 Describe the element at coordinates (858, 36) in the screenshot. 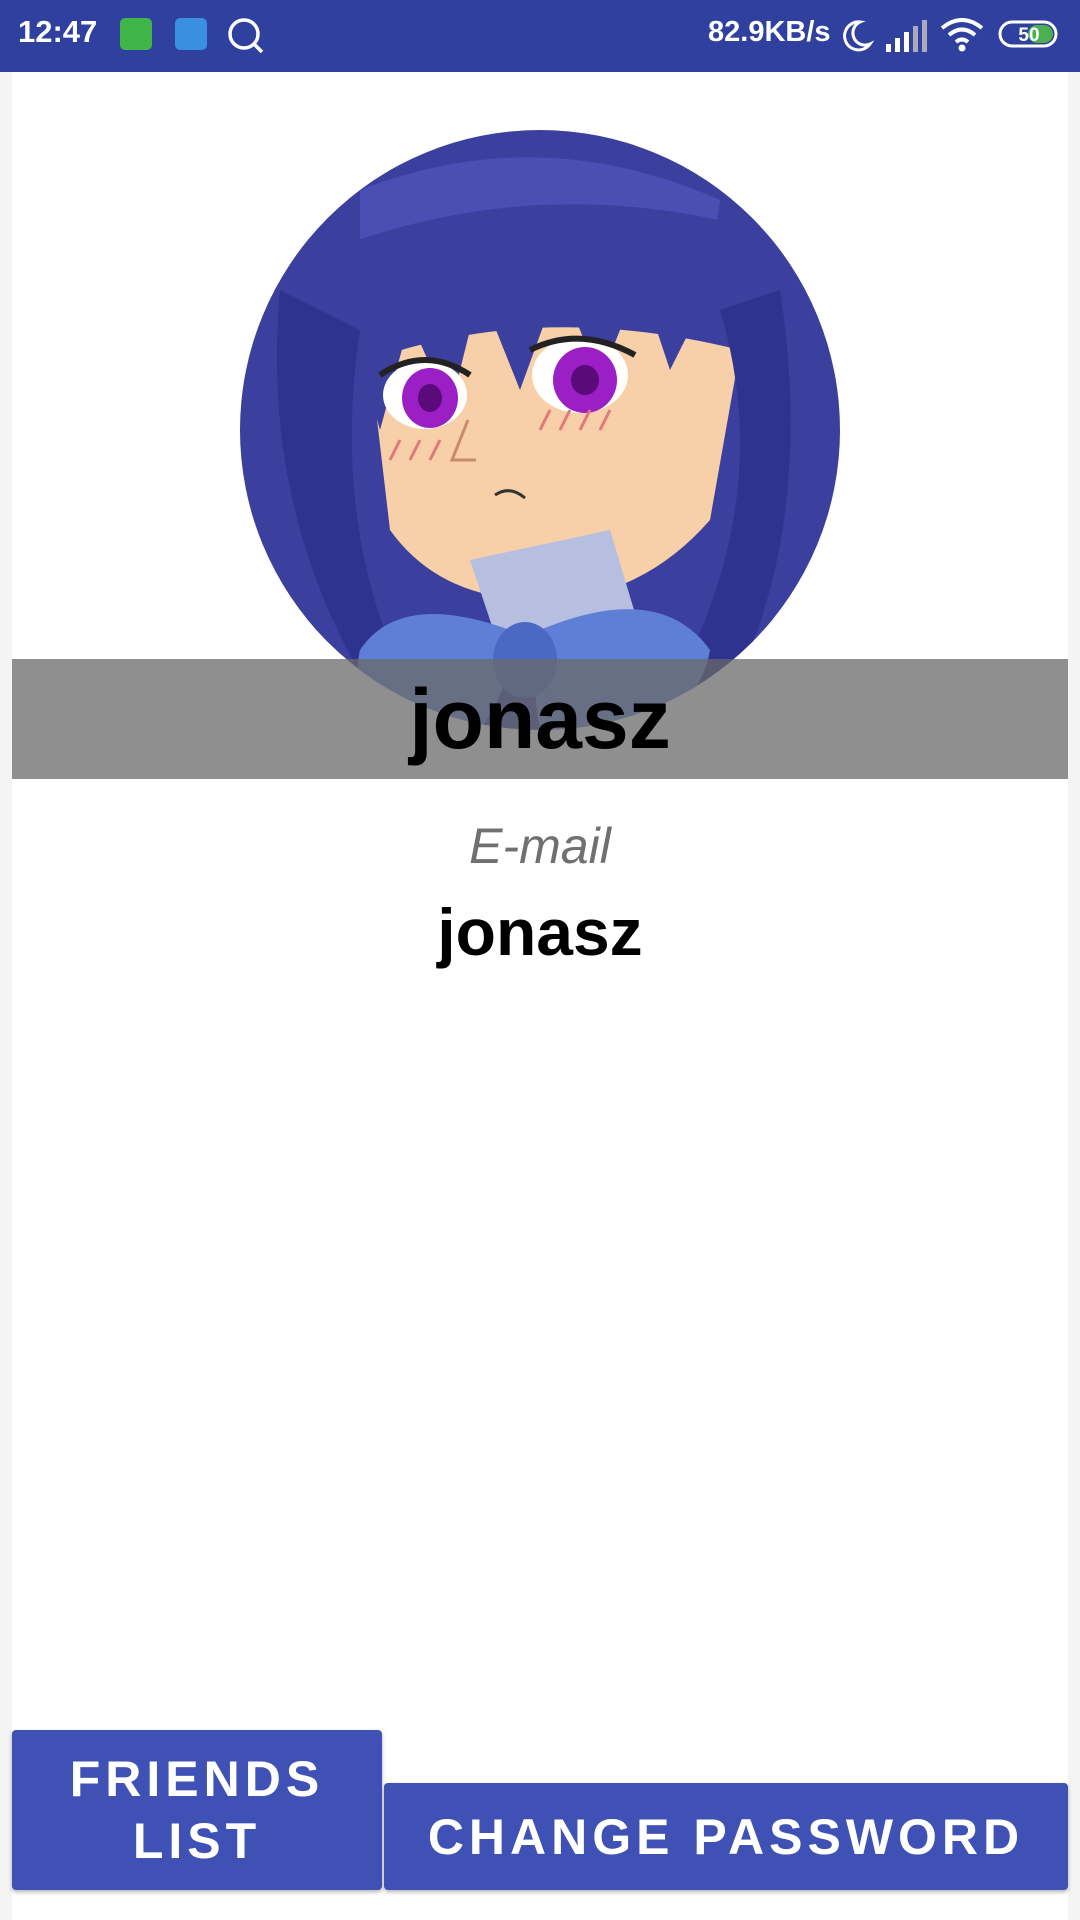

I see `moon-icon` at that location.